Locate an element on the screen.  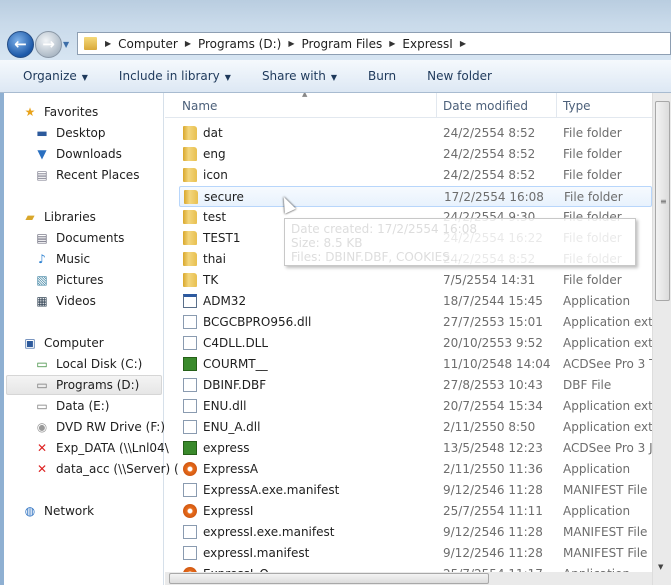
forward-button: → is located at coordinates (48, 44).